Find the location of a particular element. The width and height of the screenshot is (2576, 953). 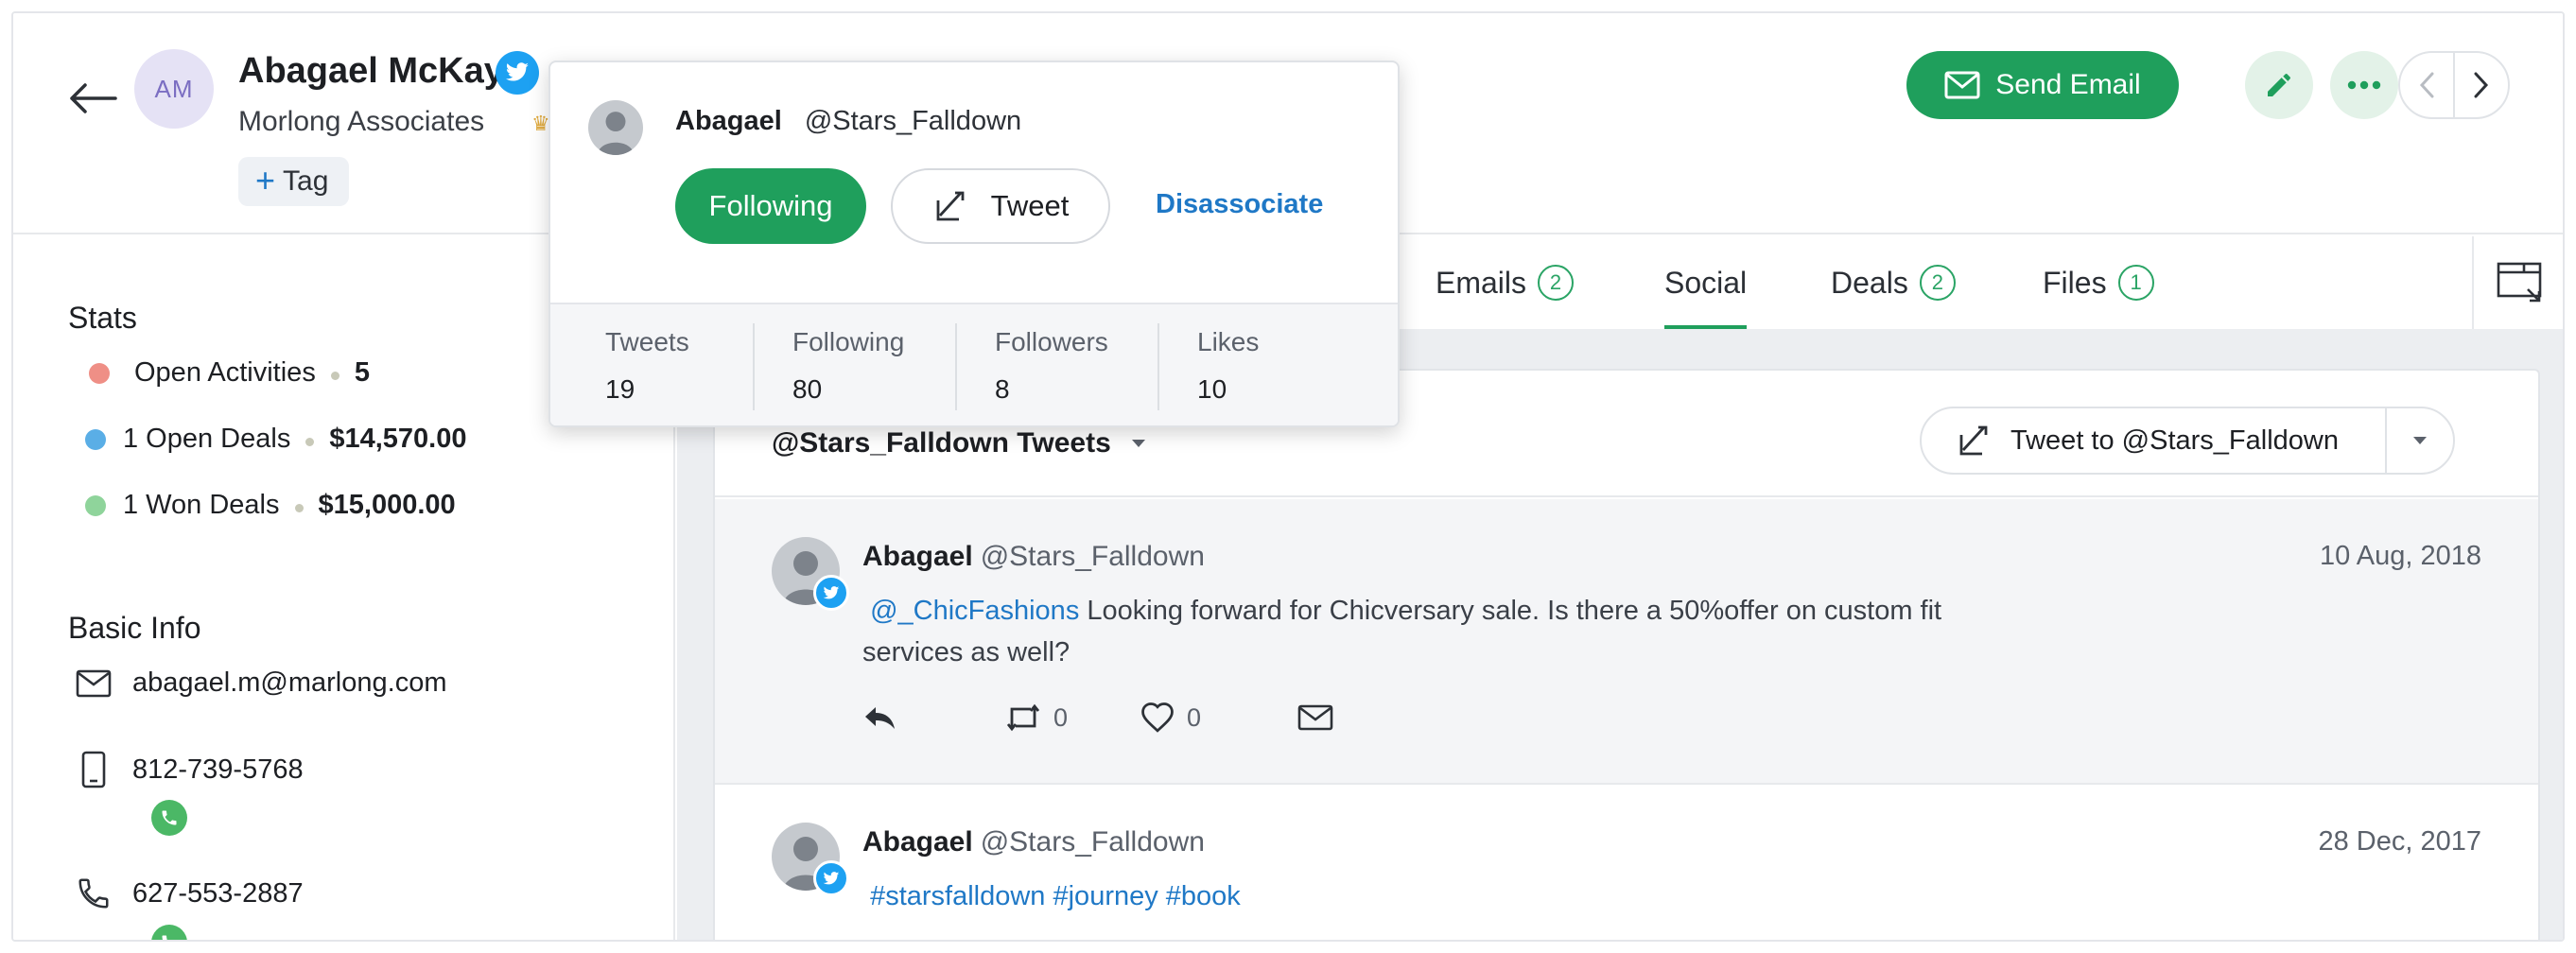

more-options-button is located at coordinates (2364, 85).